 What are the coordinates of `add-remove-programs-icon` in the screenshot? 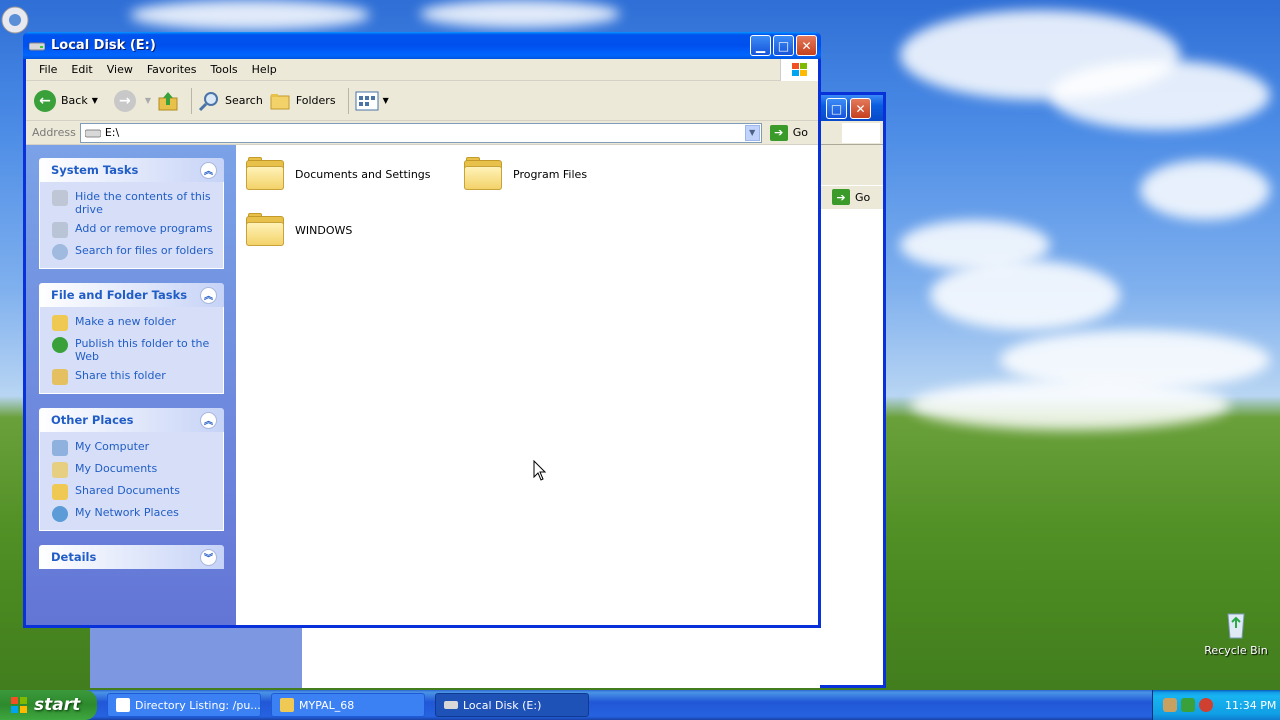 It's located at (60, 230).